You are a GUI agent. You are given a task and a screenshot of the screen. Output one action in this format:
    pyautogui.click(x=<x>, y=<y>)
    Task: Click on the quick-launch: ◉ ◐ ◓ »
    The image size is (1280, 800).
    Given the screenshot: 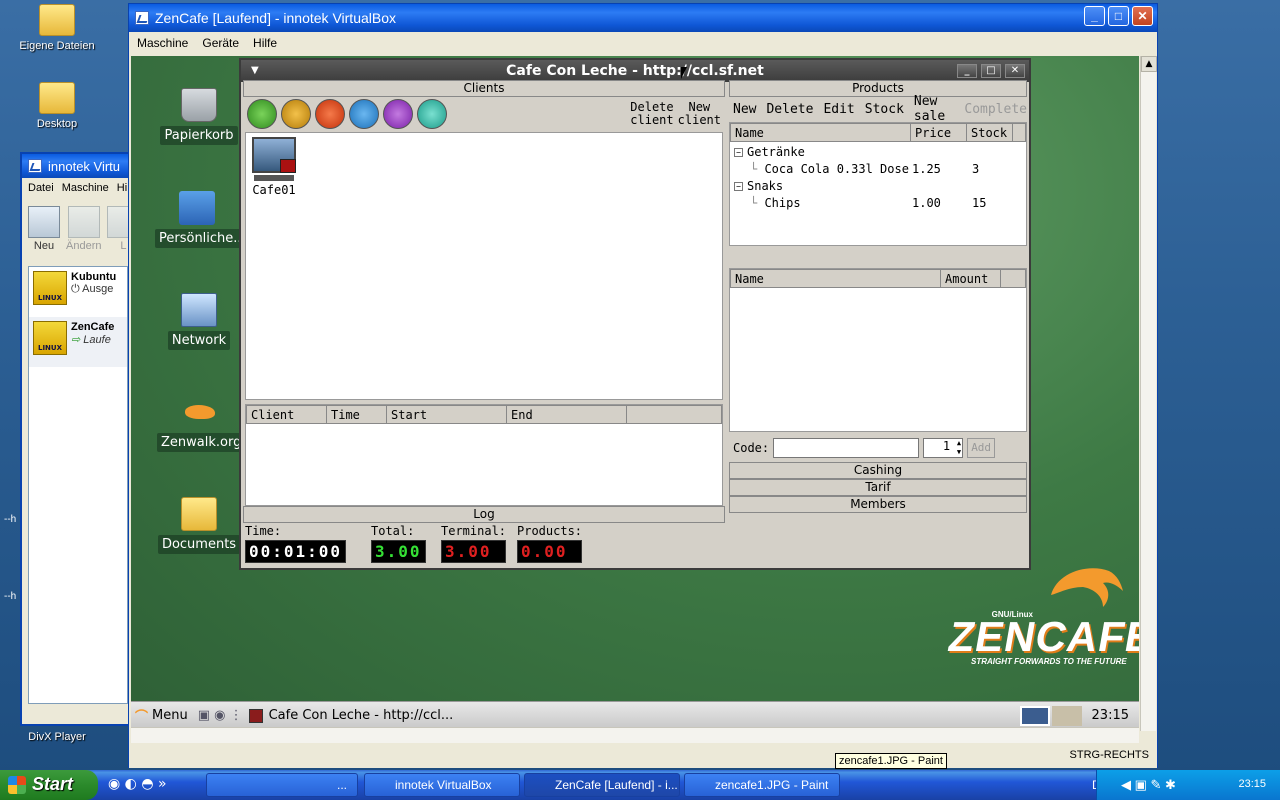 What is the action you would take?
    pyautogui.click(x=137, y=784)
    